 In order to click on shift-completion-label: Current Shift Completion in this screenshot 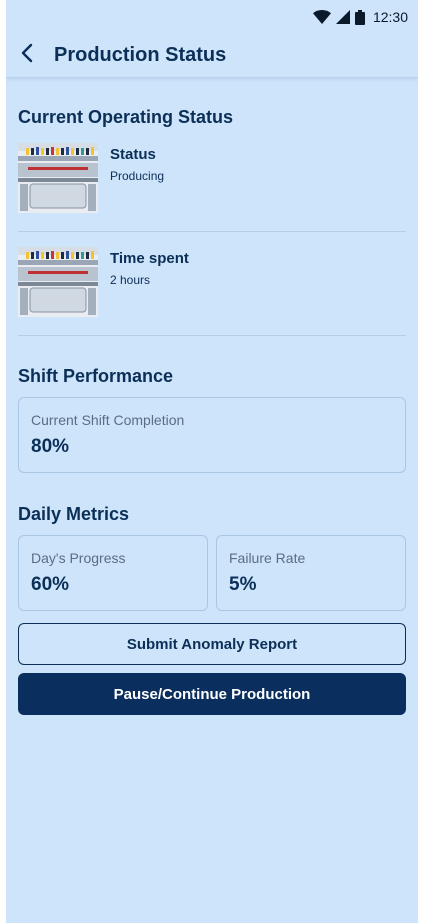, I will do `click(108, 420)`.